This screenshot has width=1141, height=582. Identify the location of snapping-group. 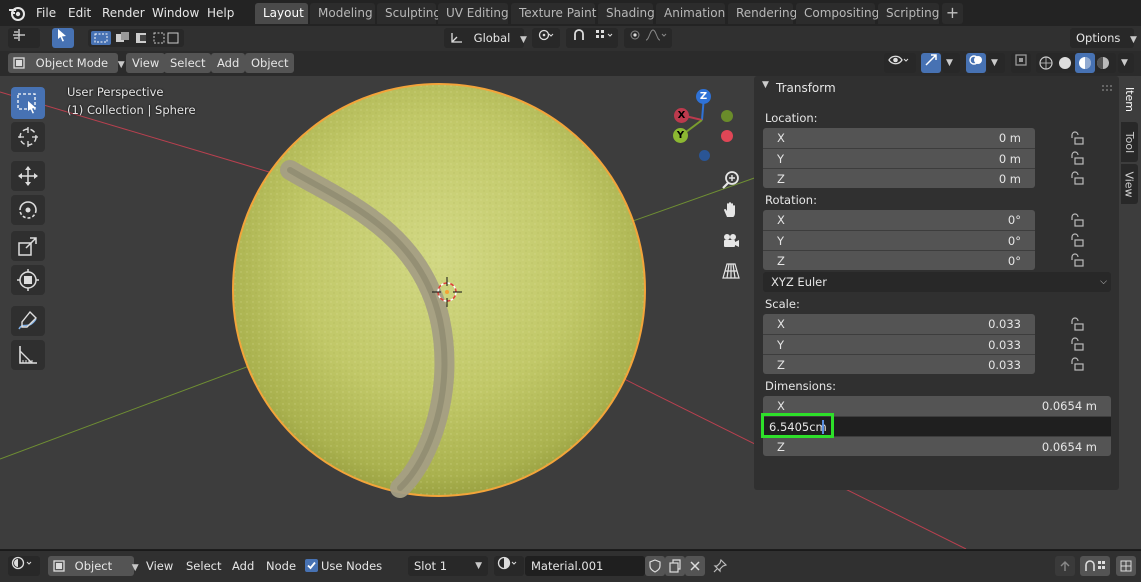
(592, 38).